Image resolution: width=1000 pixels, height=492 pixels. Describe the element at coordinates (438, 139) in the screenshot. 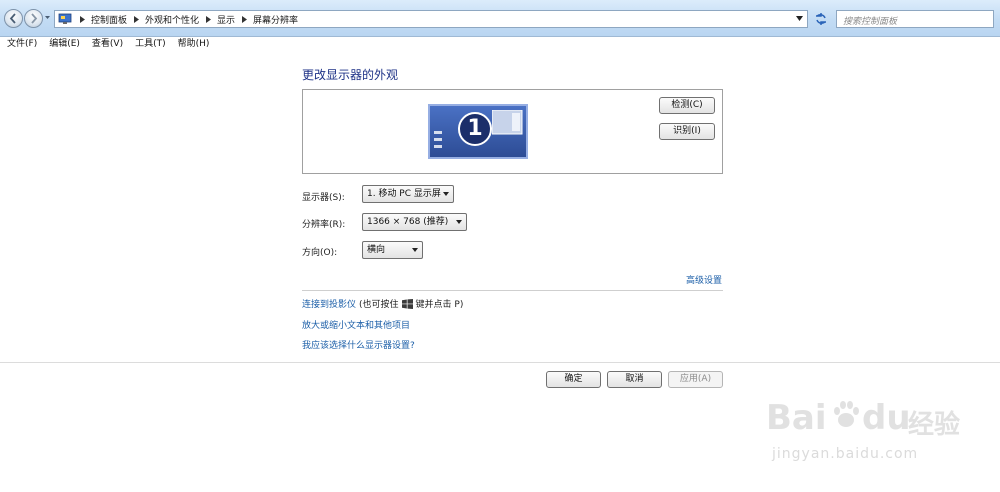

I see `desktop-icons-graphic` at that location.